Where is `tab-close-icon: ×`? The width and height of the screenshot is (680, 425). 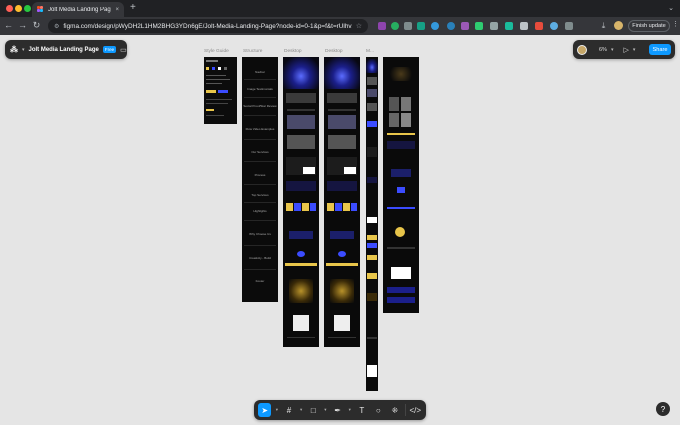
tab-close-icon: × is located at coordinates (117, 10).